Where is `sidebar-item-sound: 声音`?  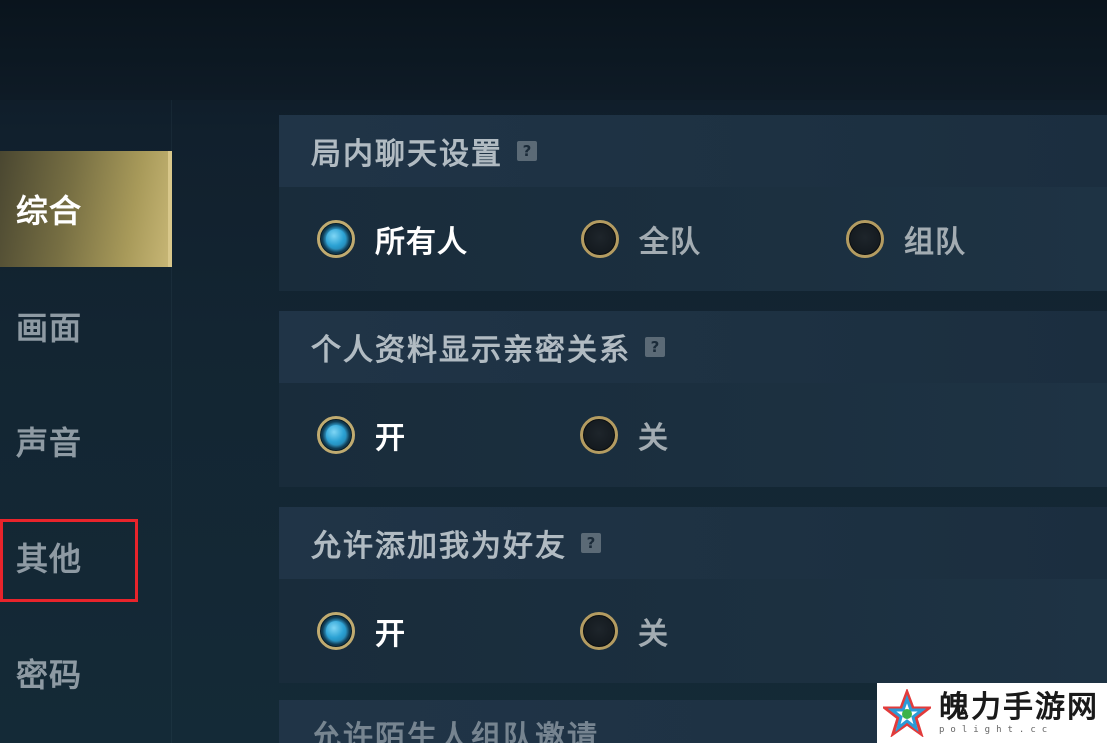 sidebar-item-sound: 声音 is located at coordinates (86, 441).